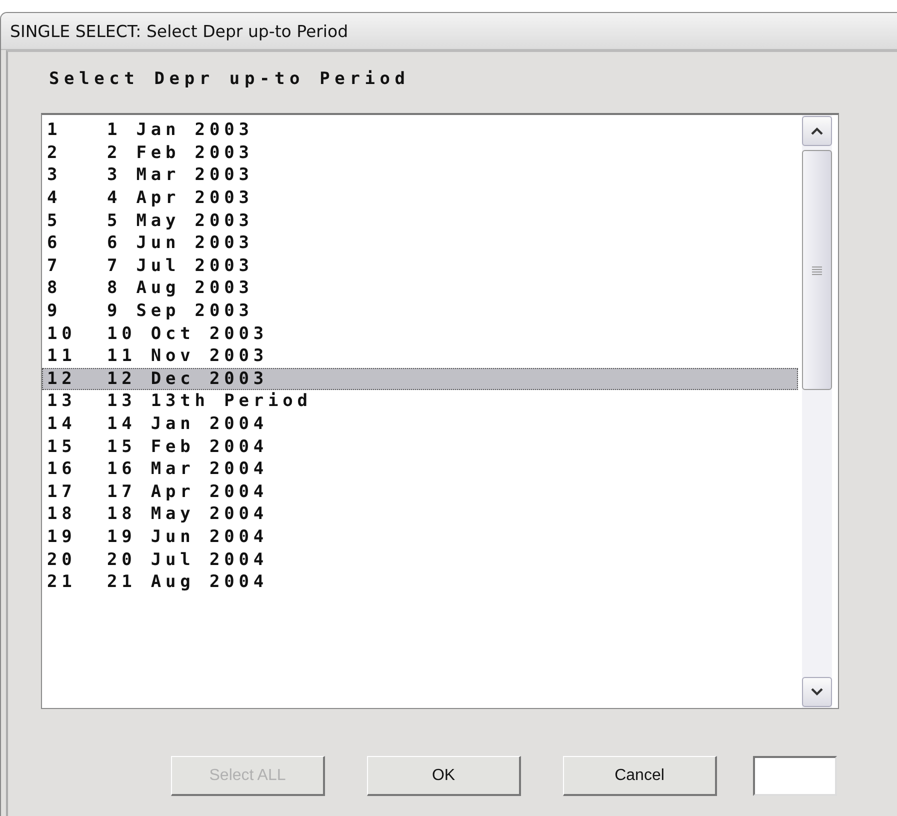  Describe the element at coordinates (817, 411) in the screenshot. I see `scrollbar` at that location.